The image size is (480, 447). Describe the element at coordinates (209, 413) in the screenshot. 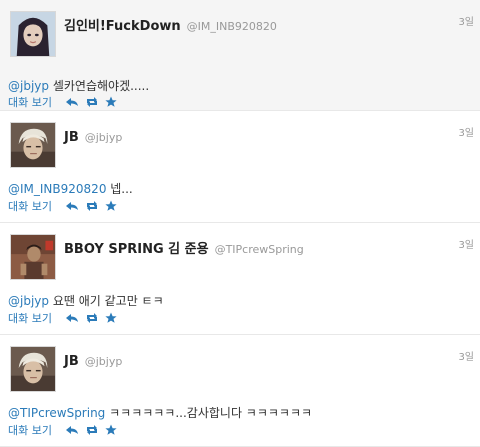

I see `tweet-body: ㅋㅋㅋㅋㅋㅋ...감사합니다 ㅋㅋㅋㅋㅋㅋ` at that location.